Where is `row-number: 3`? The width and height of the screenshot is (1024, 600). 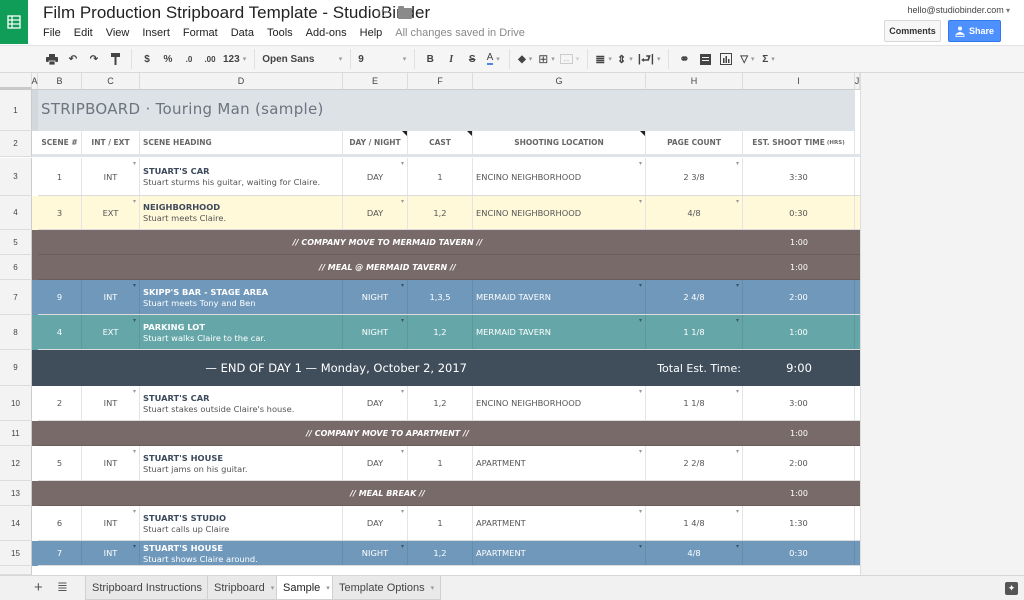
row-number: 3 is located at coordinates (16, 177).